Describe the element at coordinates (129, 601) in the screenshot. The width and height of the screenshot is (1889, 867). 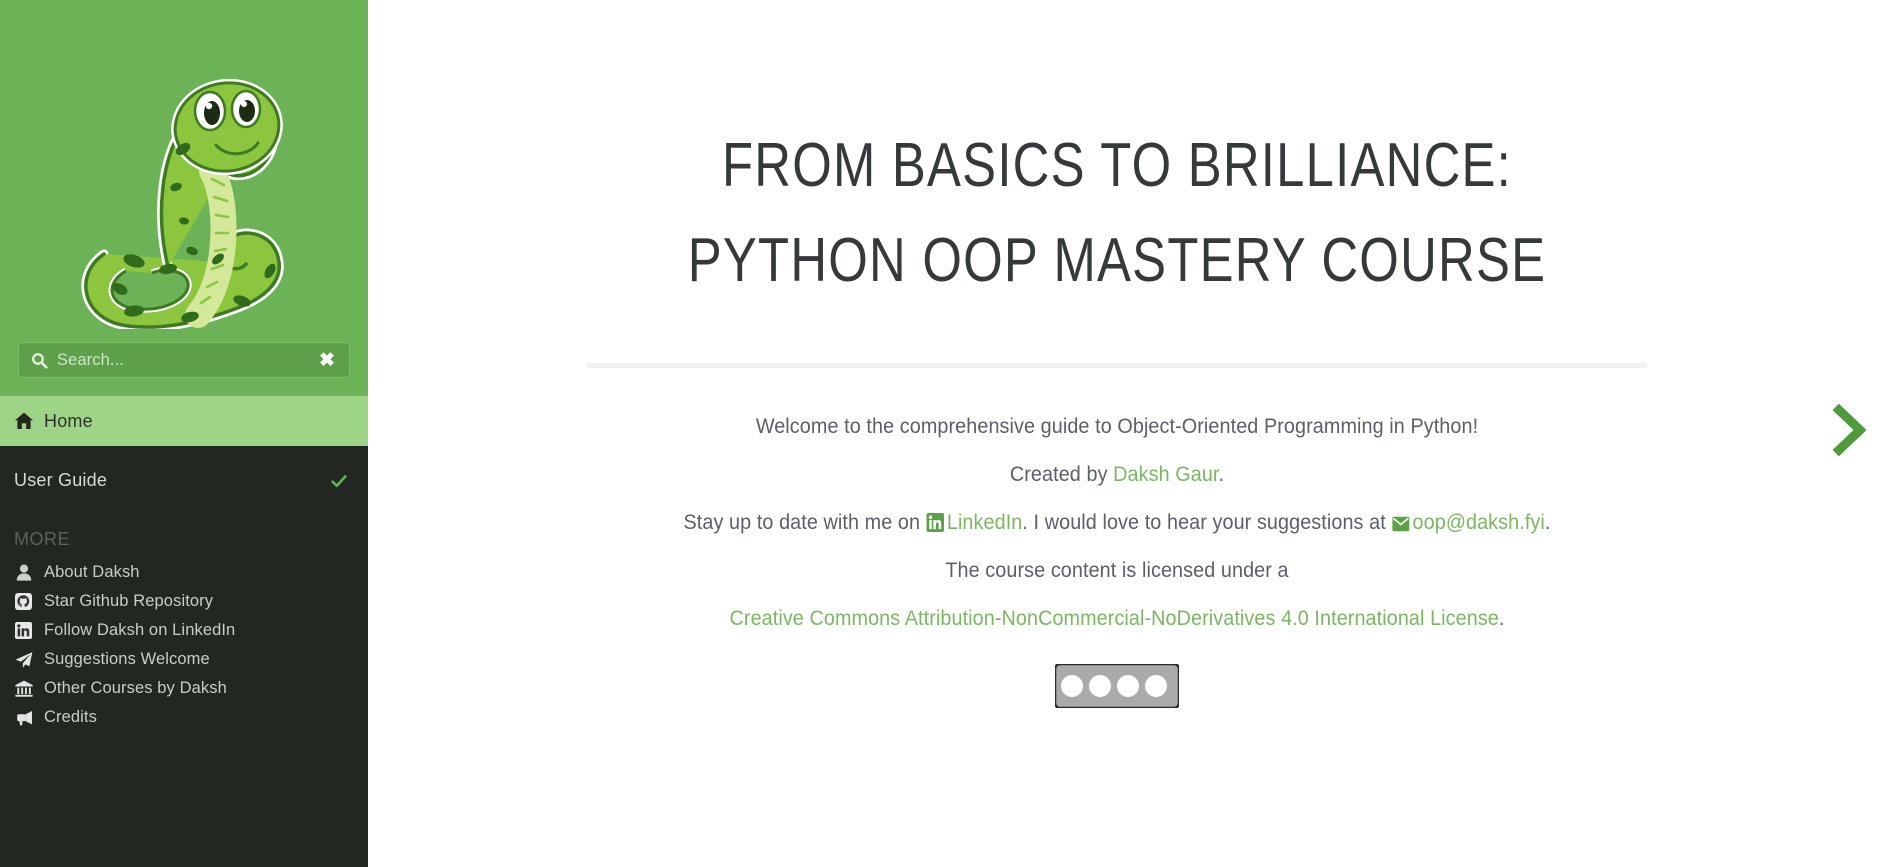
I see `sidebar-item-star-github-label: Star Github Repository` at that location.